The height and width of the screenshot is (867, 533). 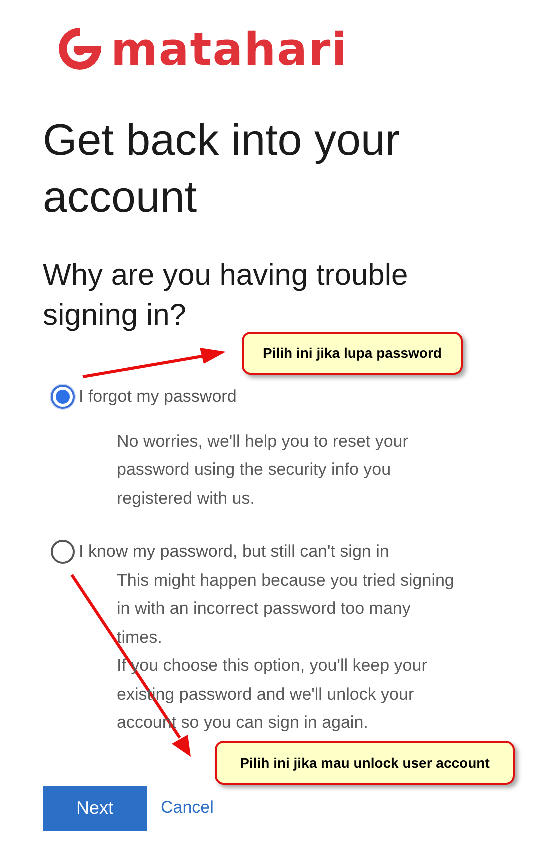 What do you see at coordinates (222, 169) in the screenshot?
I see `page-heading: Get back into your account` at bounding box center [222, 169].